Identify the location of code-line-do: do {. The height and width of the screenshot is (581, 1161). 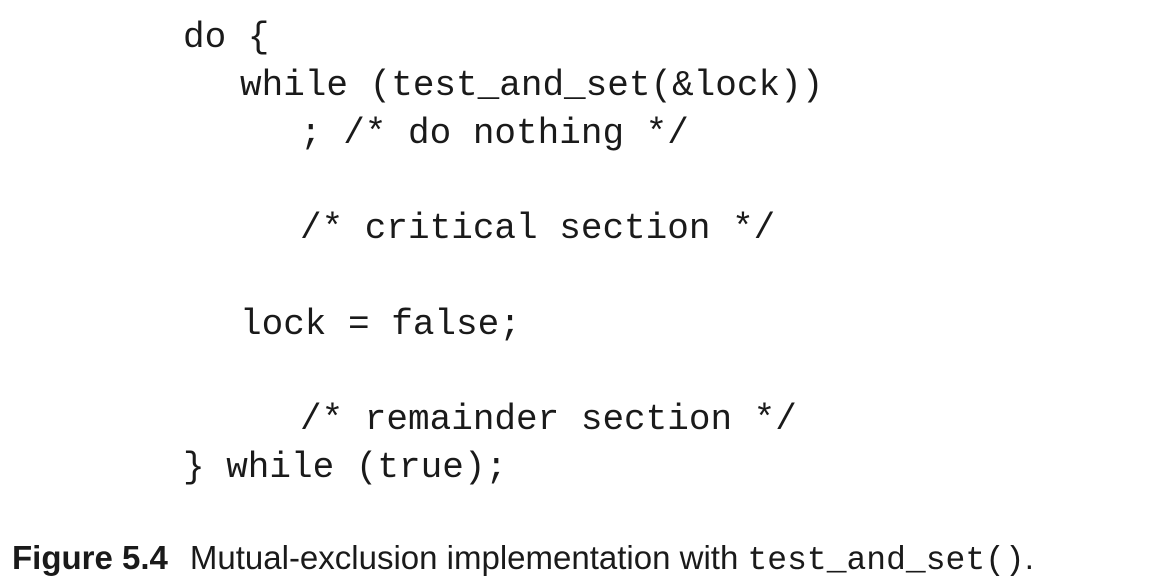
(226, 37).